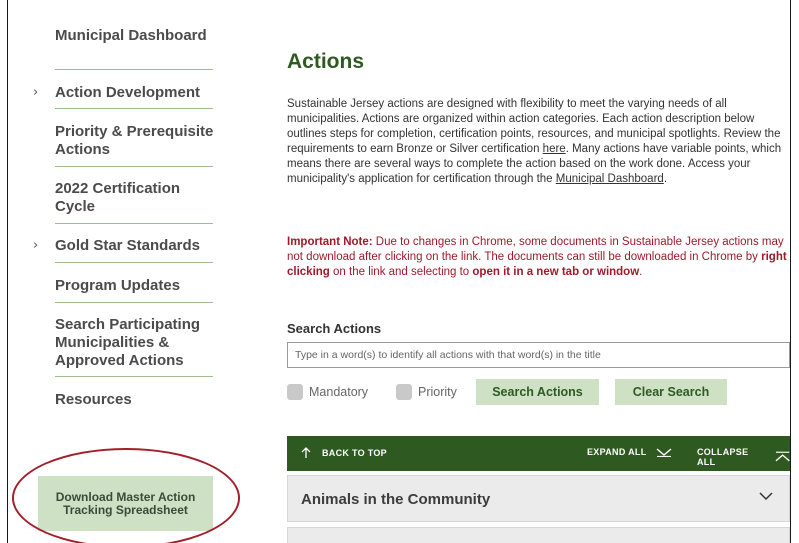 Image resolution: width=799 pixels, height=543 pixels. What do you see at coordinates (135, 198) in the screenshot?
I see `sidebar-item-2022-certification: 2022 Certification Cycle` at bounding box center [135, 198].